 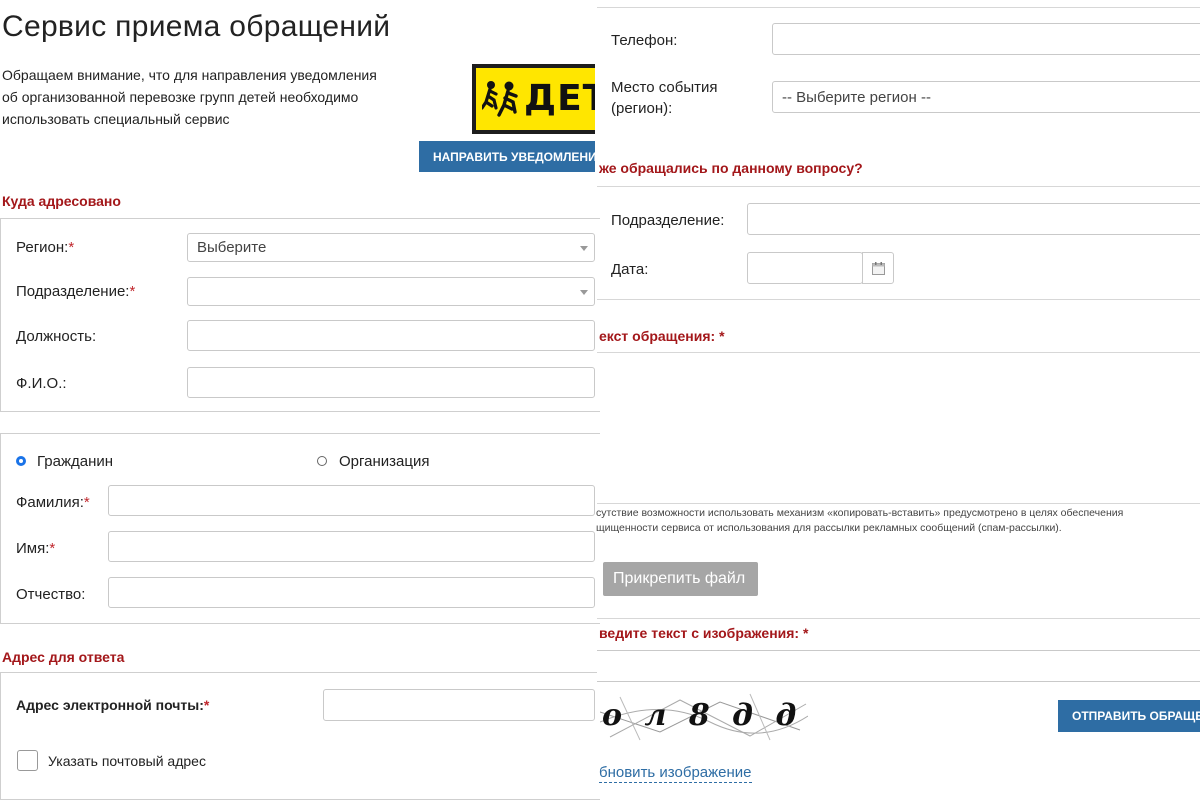 What do you see at coordinates (391, 382) in the screenshot?
I see `fio-input` at bounding box center [391, 382].